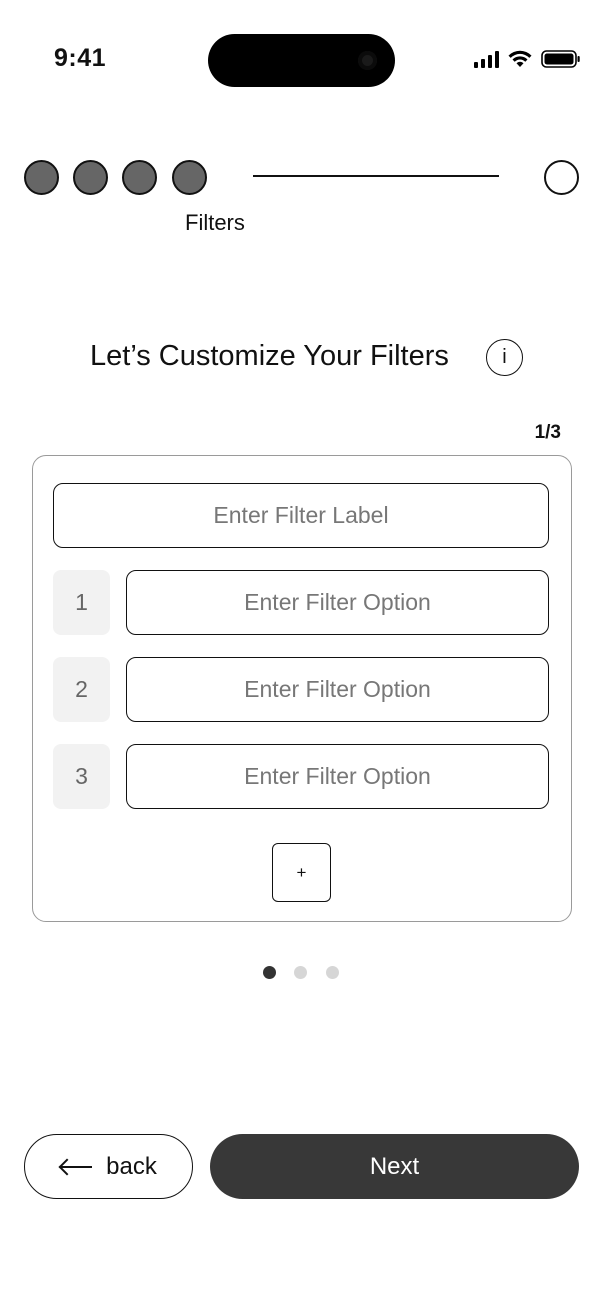 This screenshot has height=1311, width=603. I want to click on status-icons, so click(527, 59).